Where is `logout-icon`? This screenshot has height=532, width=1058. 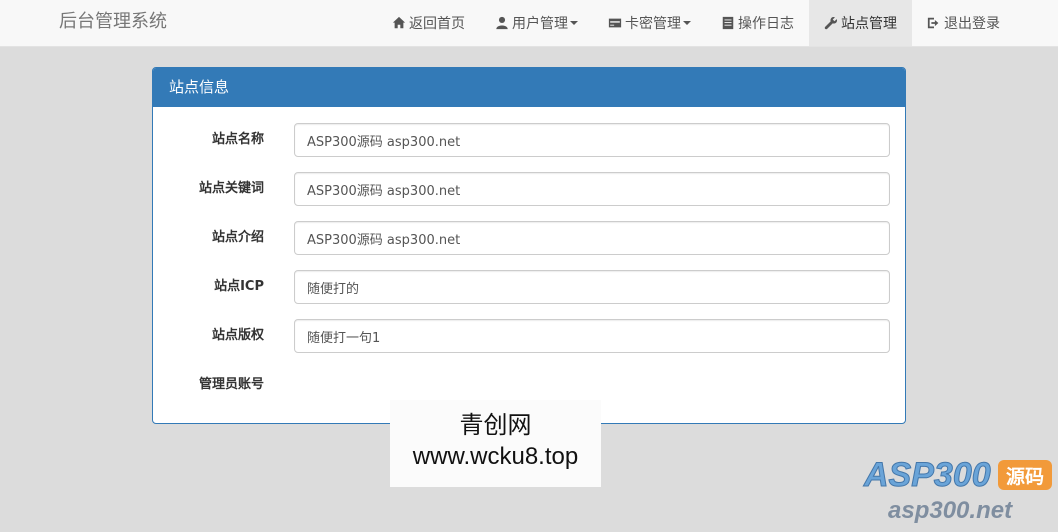 logout-icon is located at coordinates (933, 23).